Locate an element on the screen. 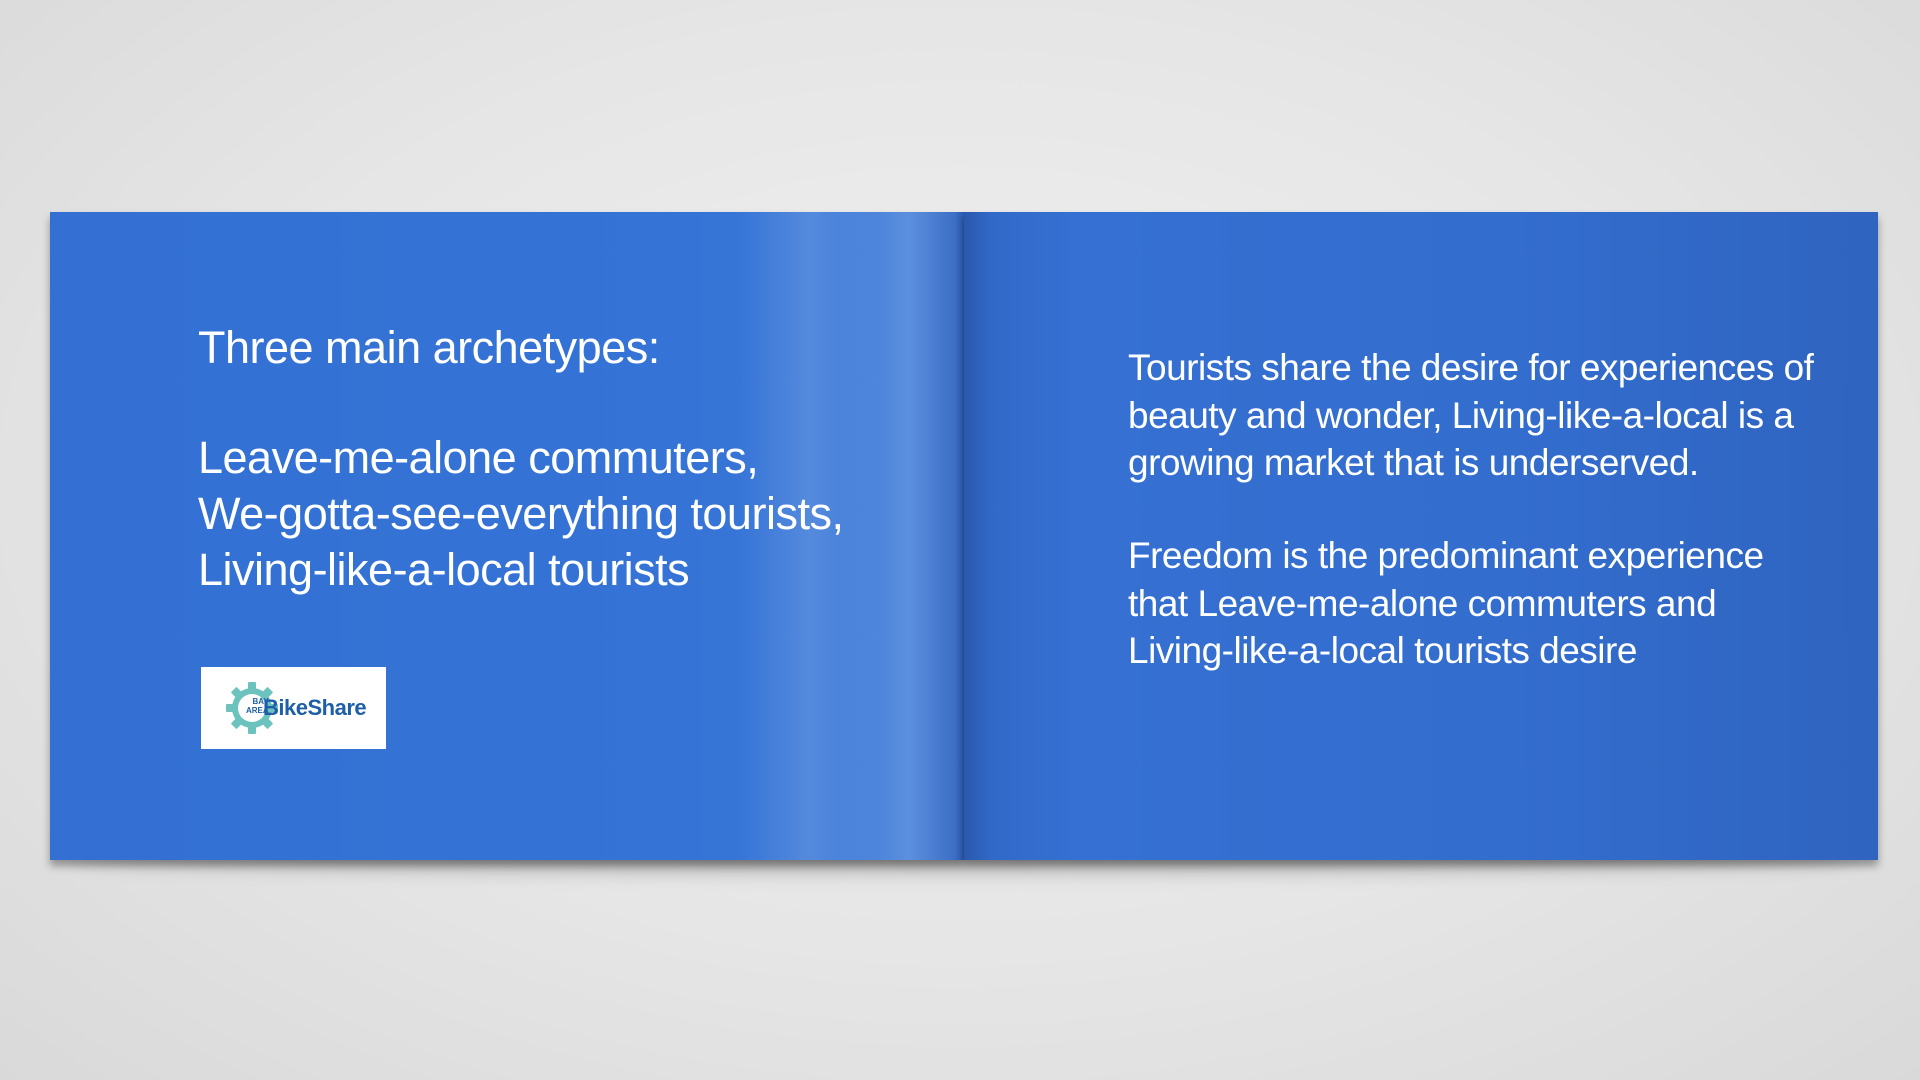 This screenshot has height=1080, width=1920. archetype-item: We-gotta-see-everything tourists, is located at coordinates (521, 513).